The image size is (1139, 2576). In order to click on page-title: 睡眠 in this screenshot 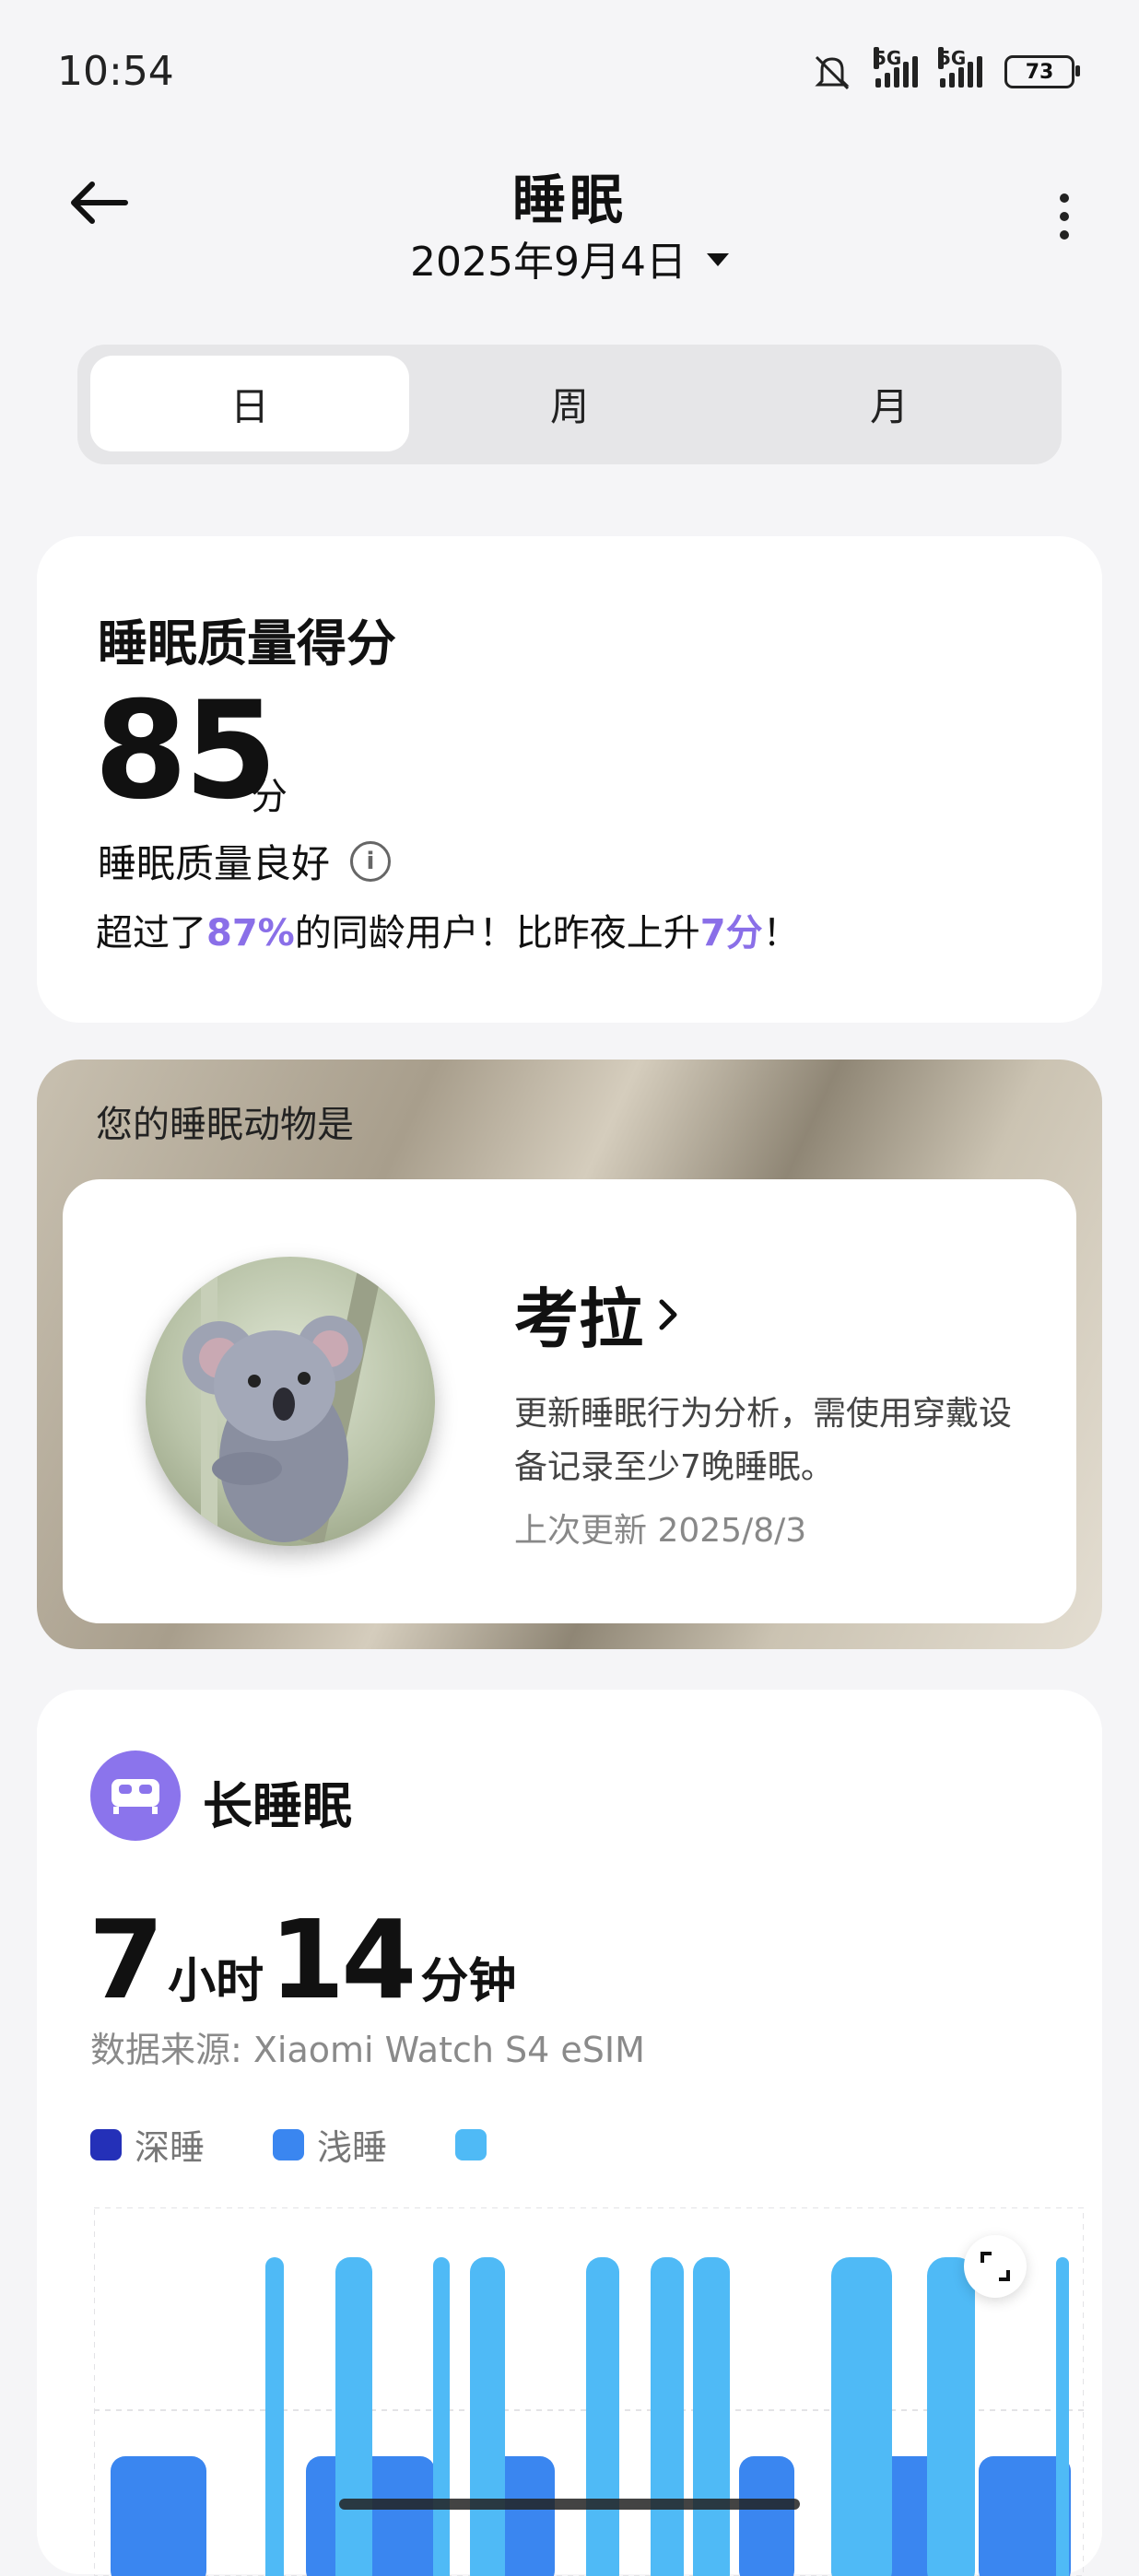, I will do `click(569, 200)`.